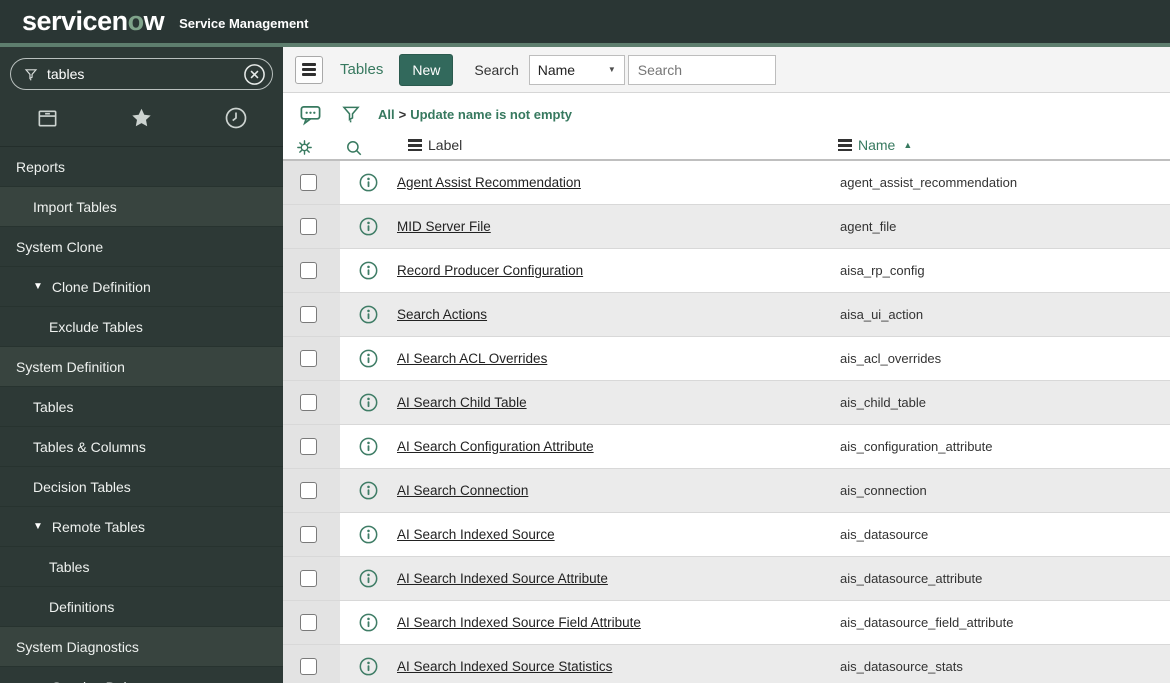  What do you see at coordinates (354, 150) in the screenshot?
I see `column-search-button` at bounding box center [354, 150].